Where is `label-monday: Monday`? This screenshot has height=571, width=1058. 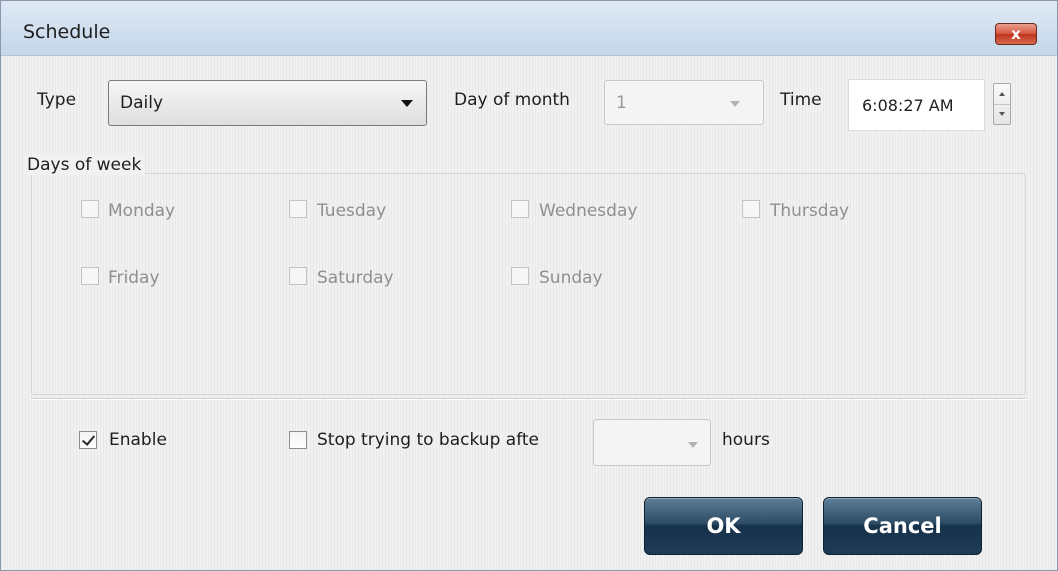 label-monday: Monday is located at coordinates (142, 211).